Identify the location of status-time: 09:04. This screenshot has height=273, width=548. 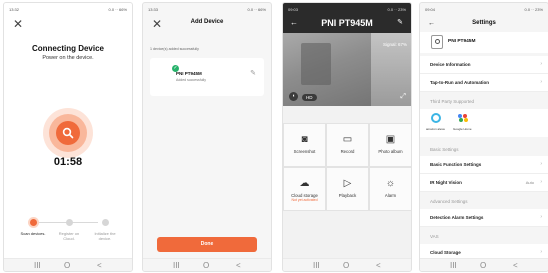
(430, 9).